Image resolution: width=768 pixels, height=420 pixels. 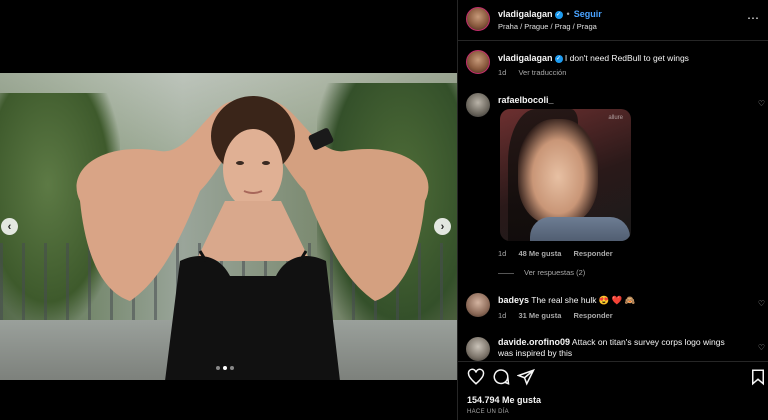 What do you see at coordinates (513, 300) in the screenshot?
I see `comment-username: badeys` at bounding box center [513, 300].